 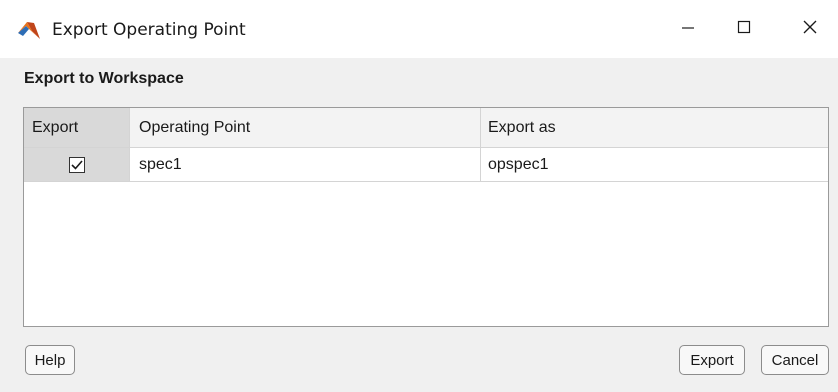 What do you see at coordinates (77, 128) in the screenshot?
I see `column-header-export: Export` at bounding box center [77, 128].